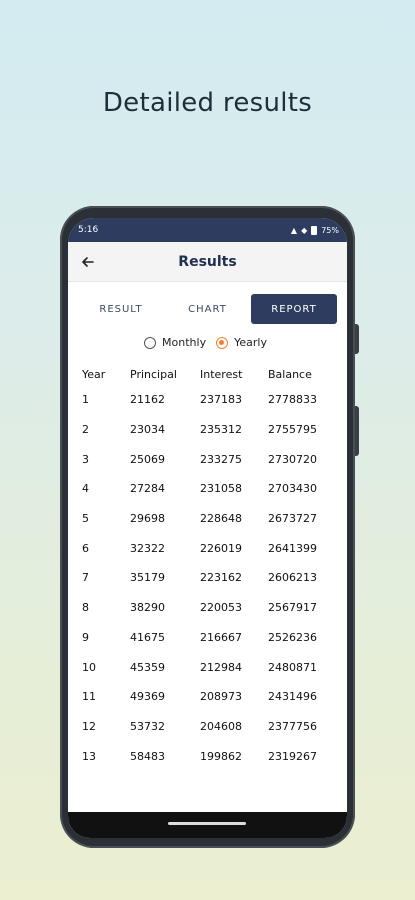 This screenshot has height=900, width=415. I want to click on cell-year: 1, so click(85, 400).